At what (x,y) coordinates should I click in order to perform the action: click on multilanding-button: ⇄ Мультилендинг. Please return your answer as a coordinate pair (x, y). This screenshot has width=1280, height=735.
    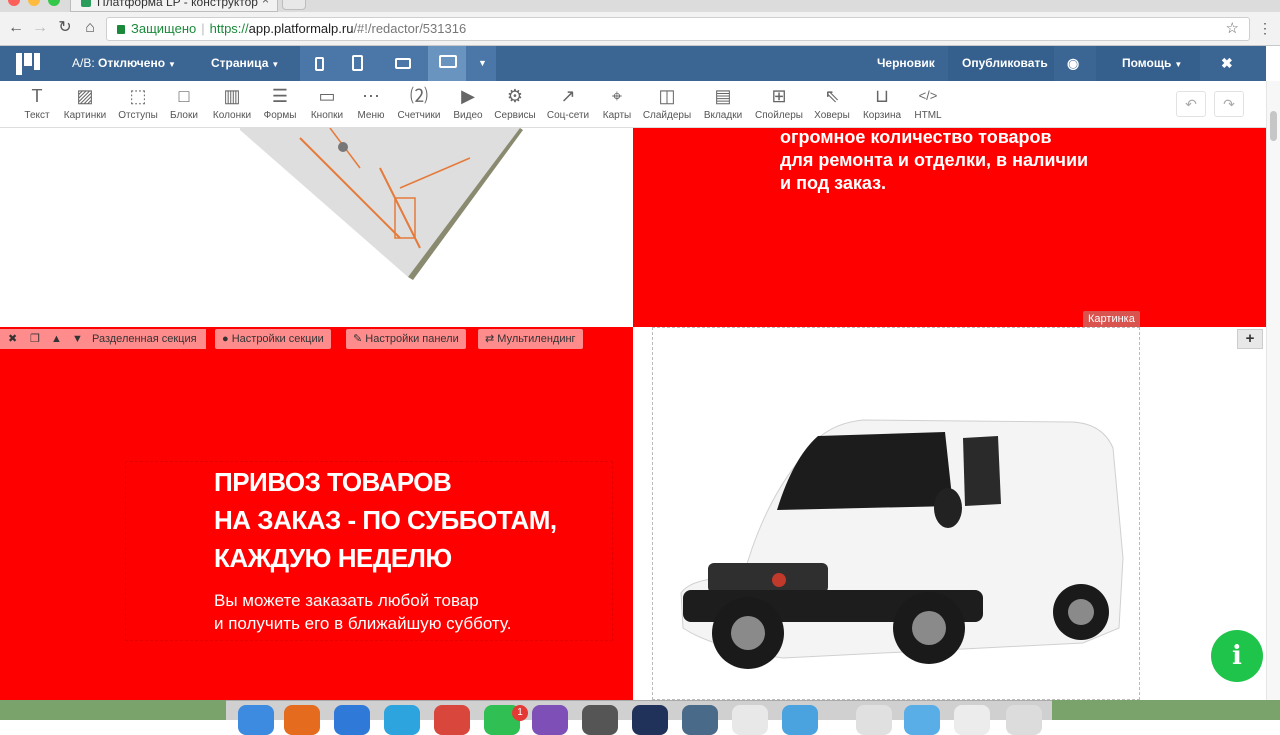
    Looking at the image, I should click on (530, 339).